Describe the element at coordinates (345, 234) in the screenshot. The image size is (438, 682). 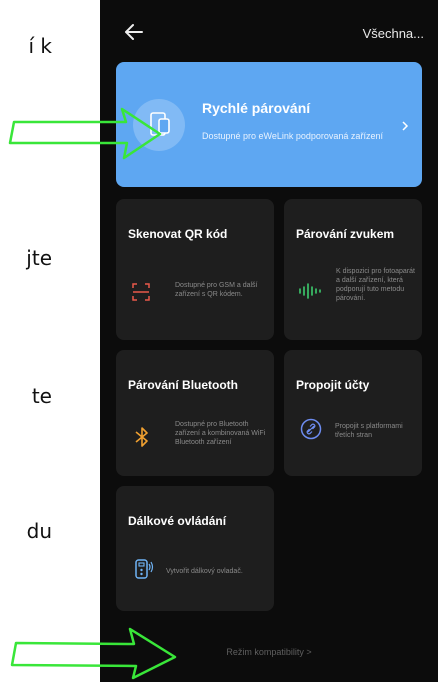
I see `sound-pairing-title: Párování zvukem` at that location.